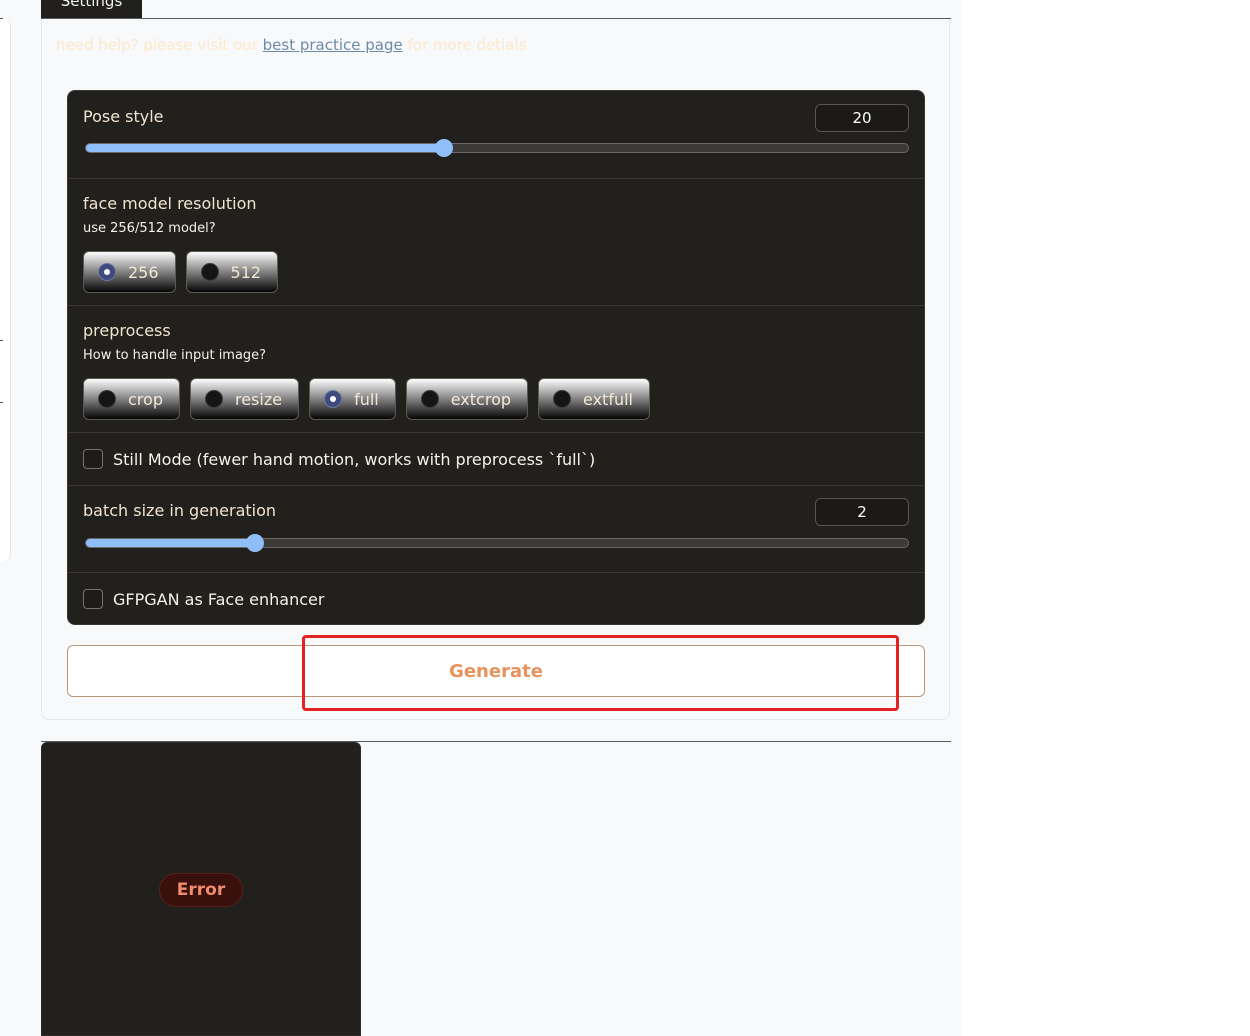 The height and width of the screenshot is (1036, 1250). I want to click on pose-style-slider, so click(497, 148).